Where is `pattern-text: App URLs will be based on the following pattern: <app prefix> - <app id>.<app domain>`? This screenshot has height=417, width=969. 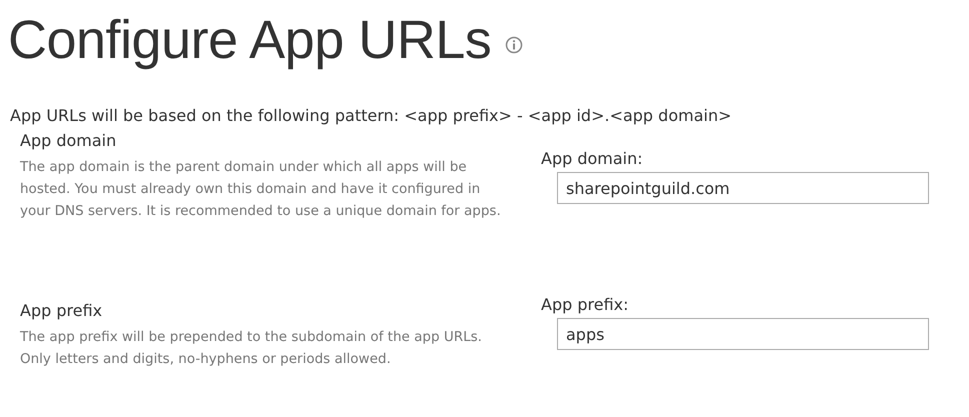
pattern-text: App URLs will be based on the following pattern: <app prefix> - <app id>.<app domain> is located at coordinates (371, 115).